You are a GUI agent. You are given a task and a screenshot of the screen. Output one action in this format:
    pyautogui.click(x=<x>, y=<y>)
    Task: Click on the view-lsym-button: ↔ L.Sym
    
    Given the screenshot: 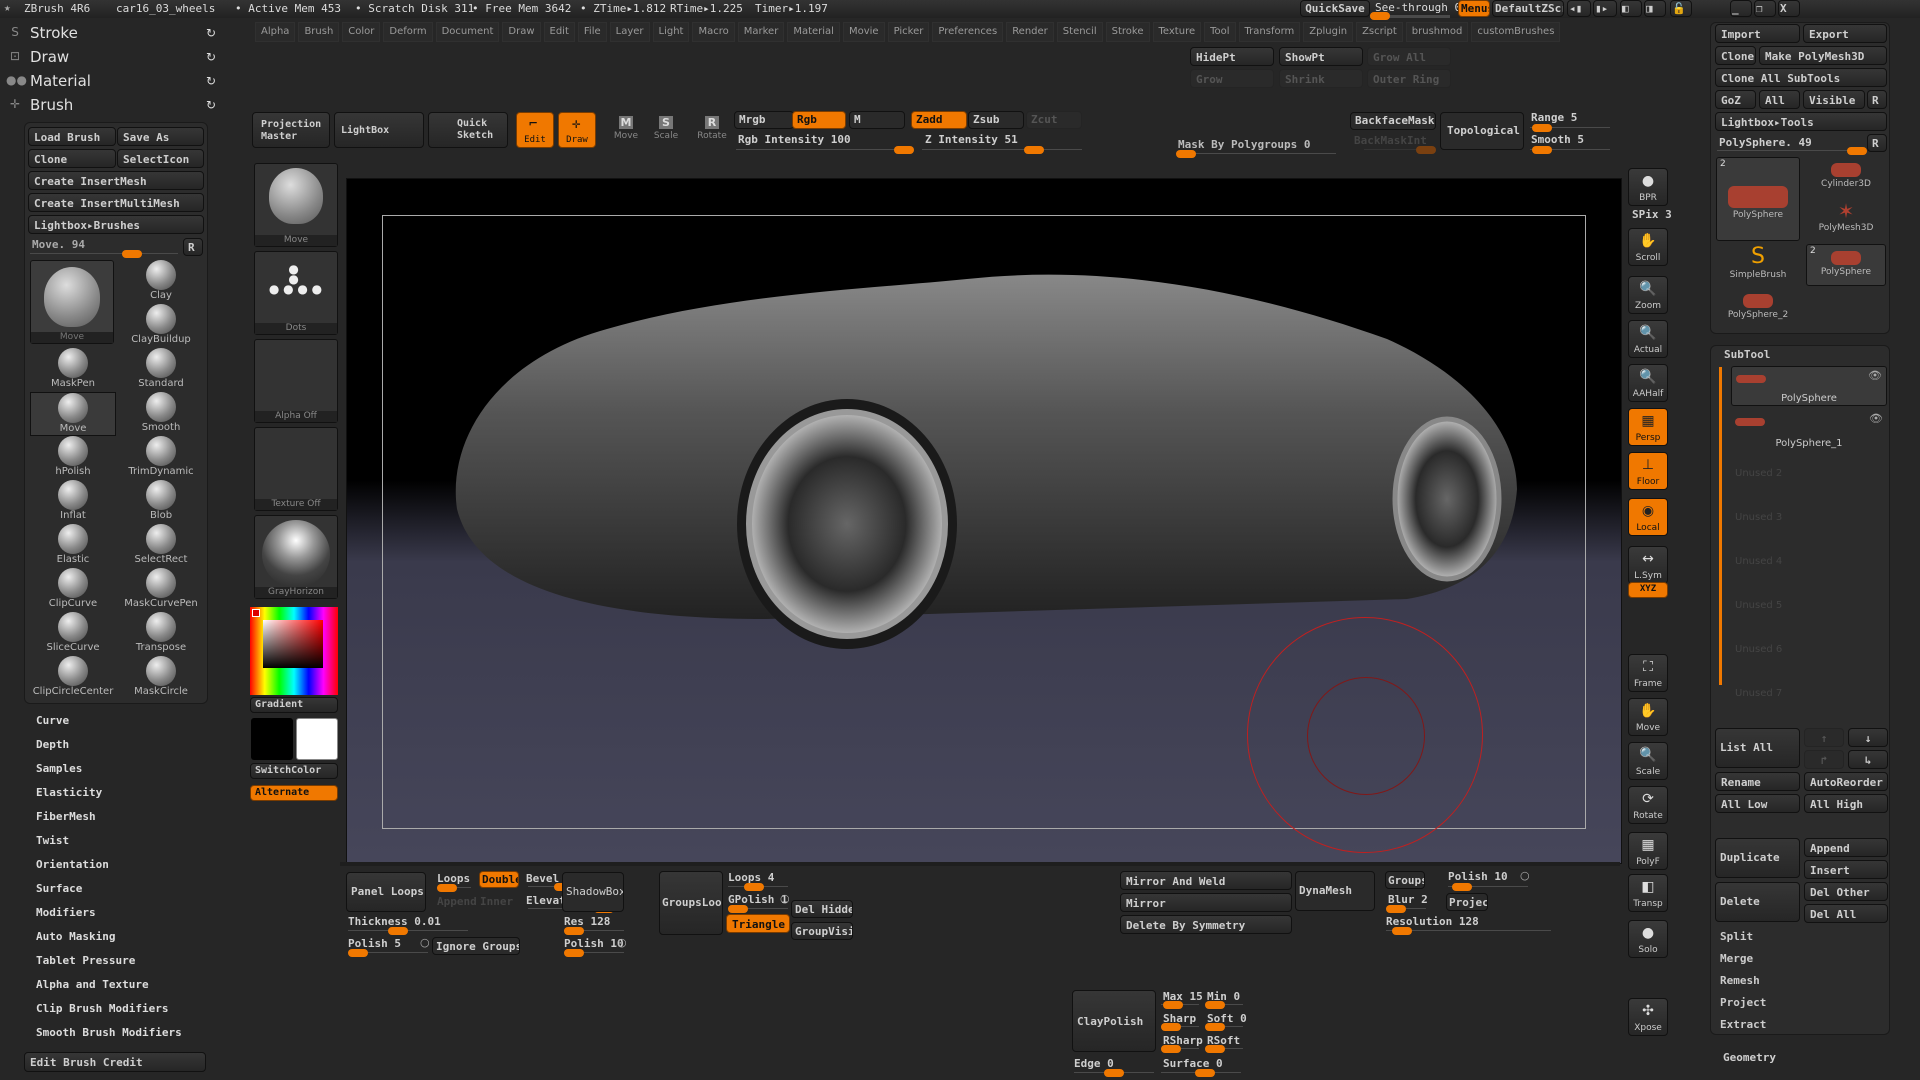 What is the action you would take?
    pyautogui.click(x=1648, y=565)
    